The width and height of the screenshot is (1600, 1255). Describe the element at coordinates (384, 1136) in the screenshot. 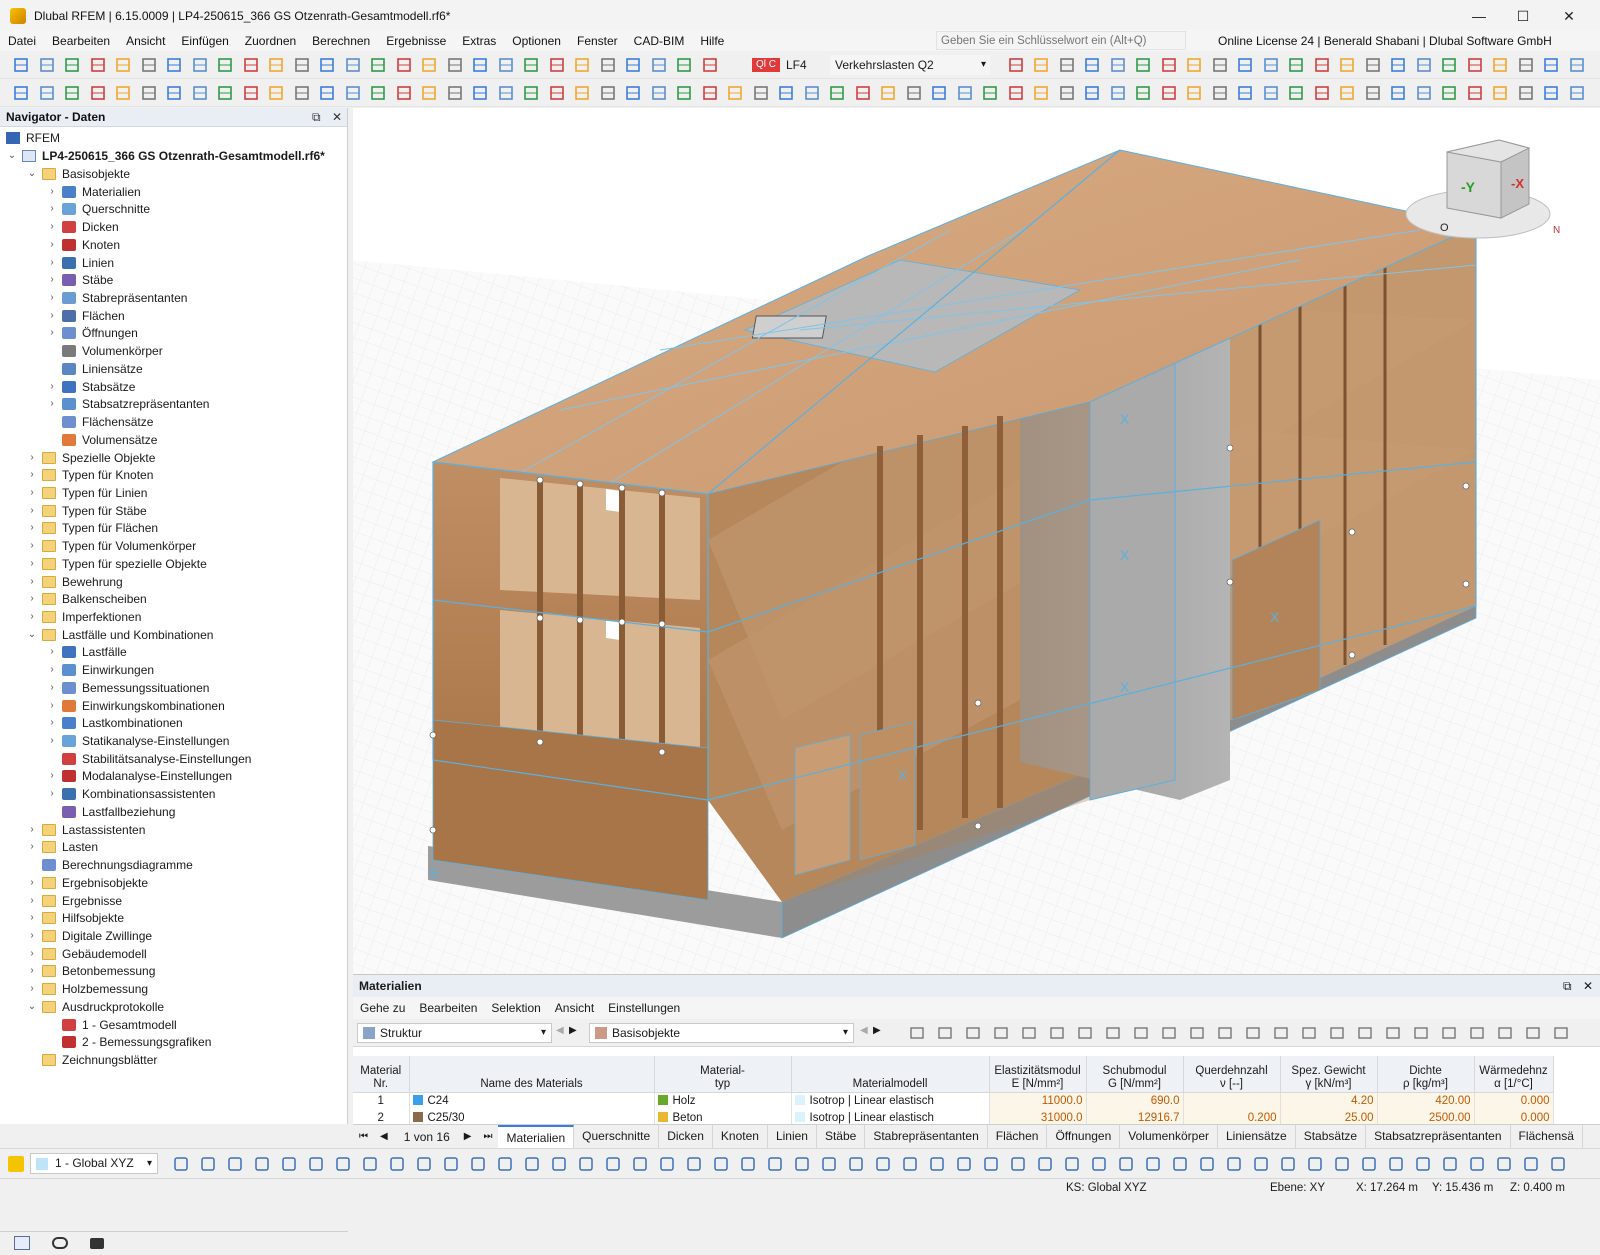

I see `previous-page-icon: ◀` at that location.